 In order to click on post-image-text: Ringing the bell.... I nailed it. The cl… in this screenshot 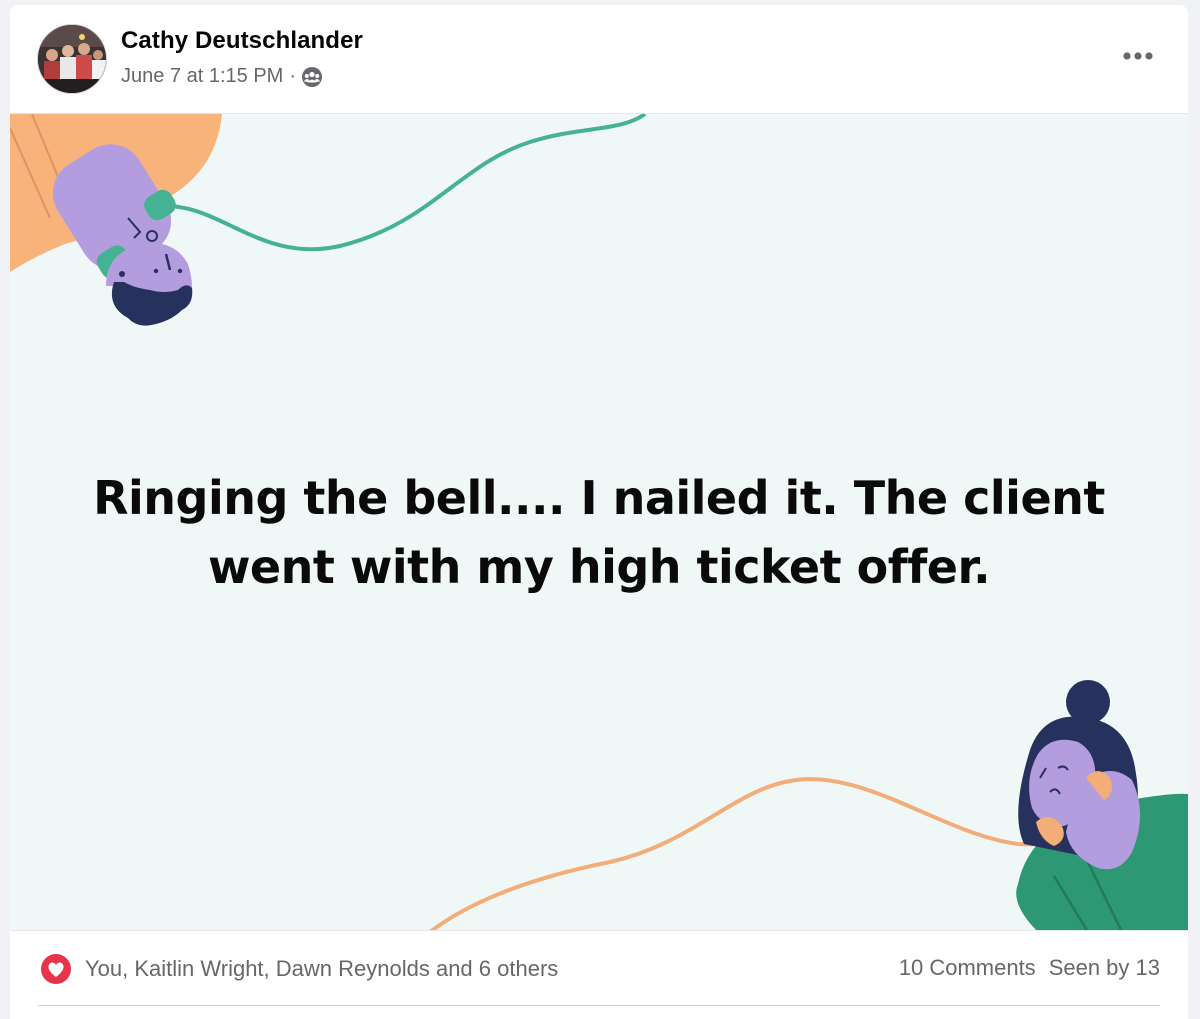, I will do `click(599, 532)`.